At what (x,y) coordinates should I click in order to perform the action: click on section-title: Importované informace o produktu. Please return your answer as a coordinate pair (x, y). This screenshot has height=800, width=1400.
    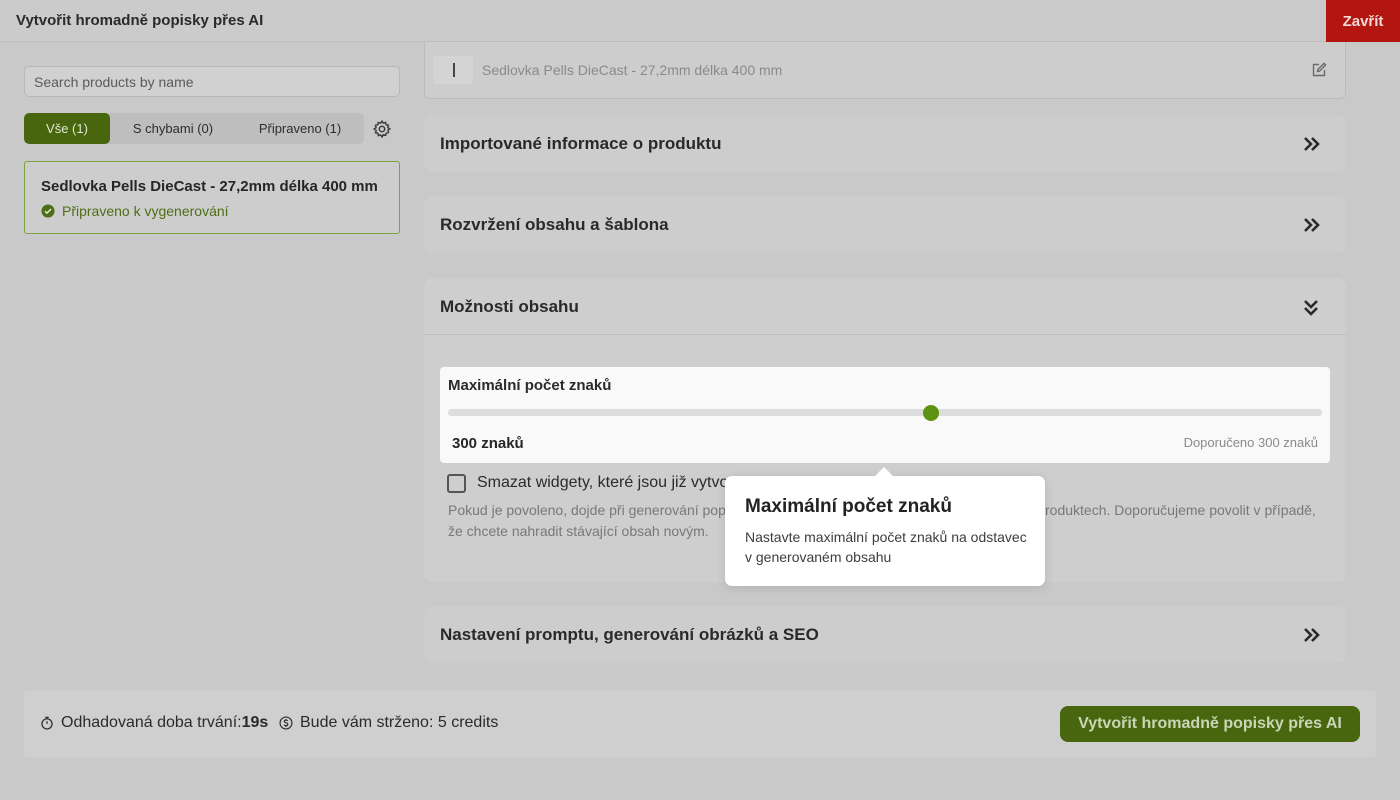
    Looking at the image, I should click on (581, 143).